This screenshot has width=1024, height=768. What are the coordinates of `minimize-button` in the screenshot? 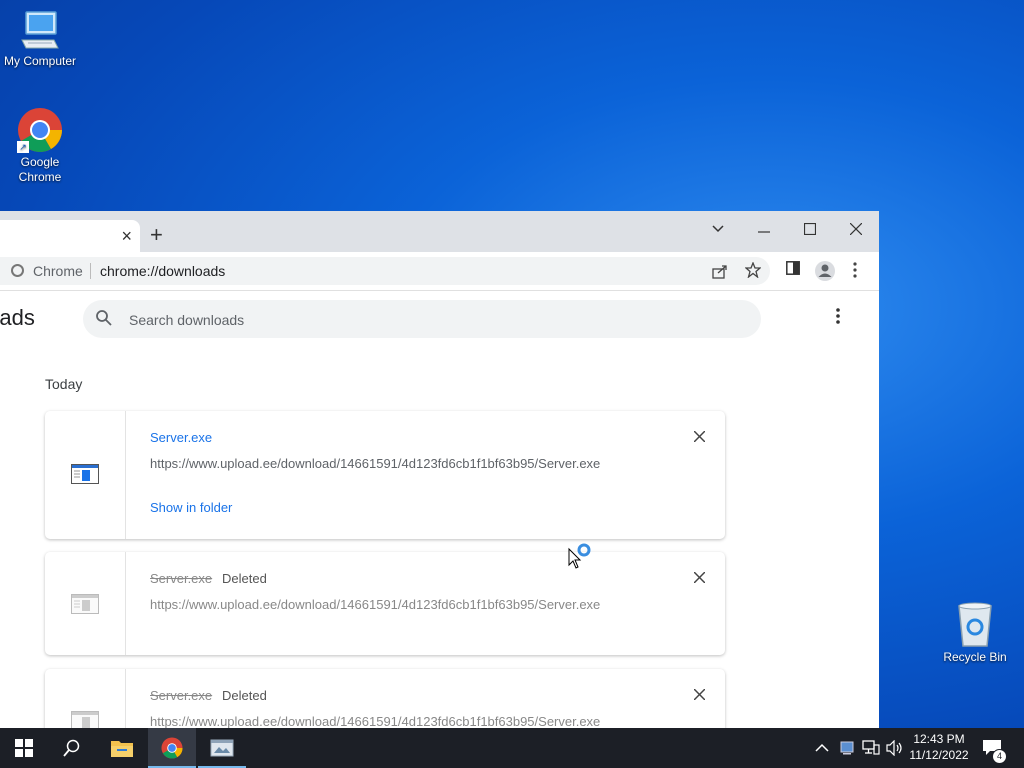 It's located at (764, 229).